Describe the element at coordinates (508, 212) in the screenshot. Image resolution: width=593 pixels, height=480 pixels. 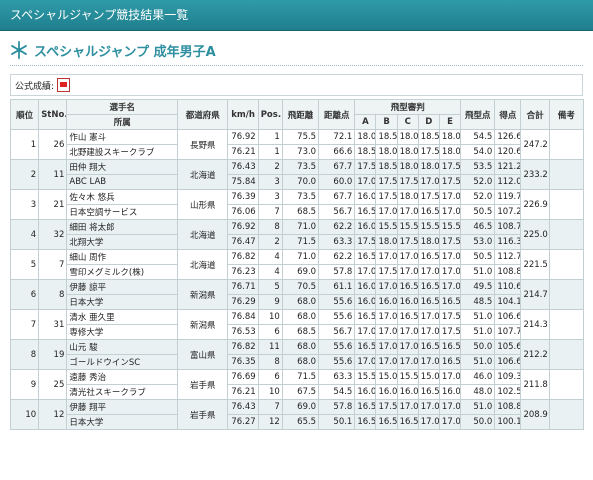
I see `score-cell: 107.2` at that location.